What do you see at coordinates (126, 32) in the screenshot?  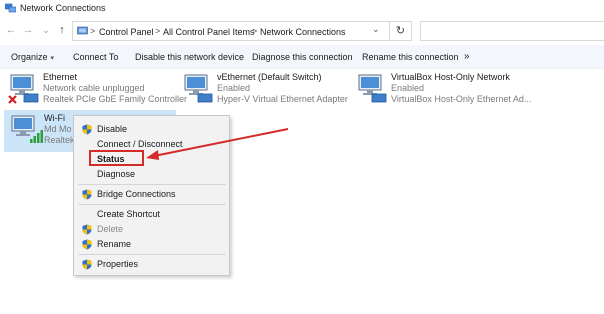 I see `breadcrumb-control-panel: Control Panel` at bounding box center [126, 32].